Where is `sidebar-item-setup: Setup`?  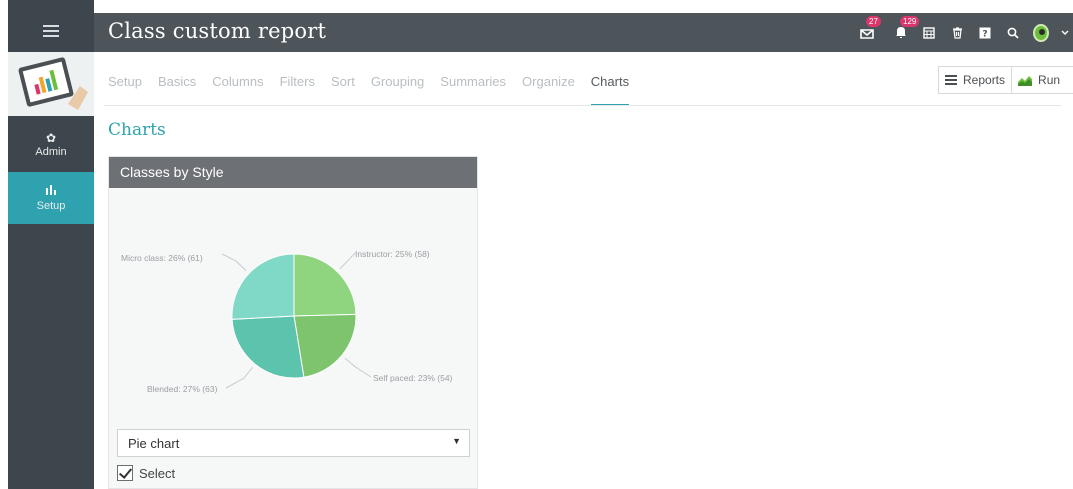 sidebar-item-setup: Setup is located at coordinates (51, 198).